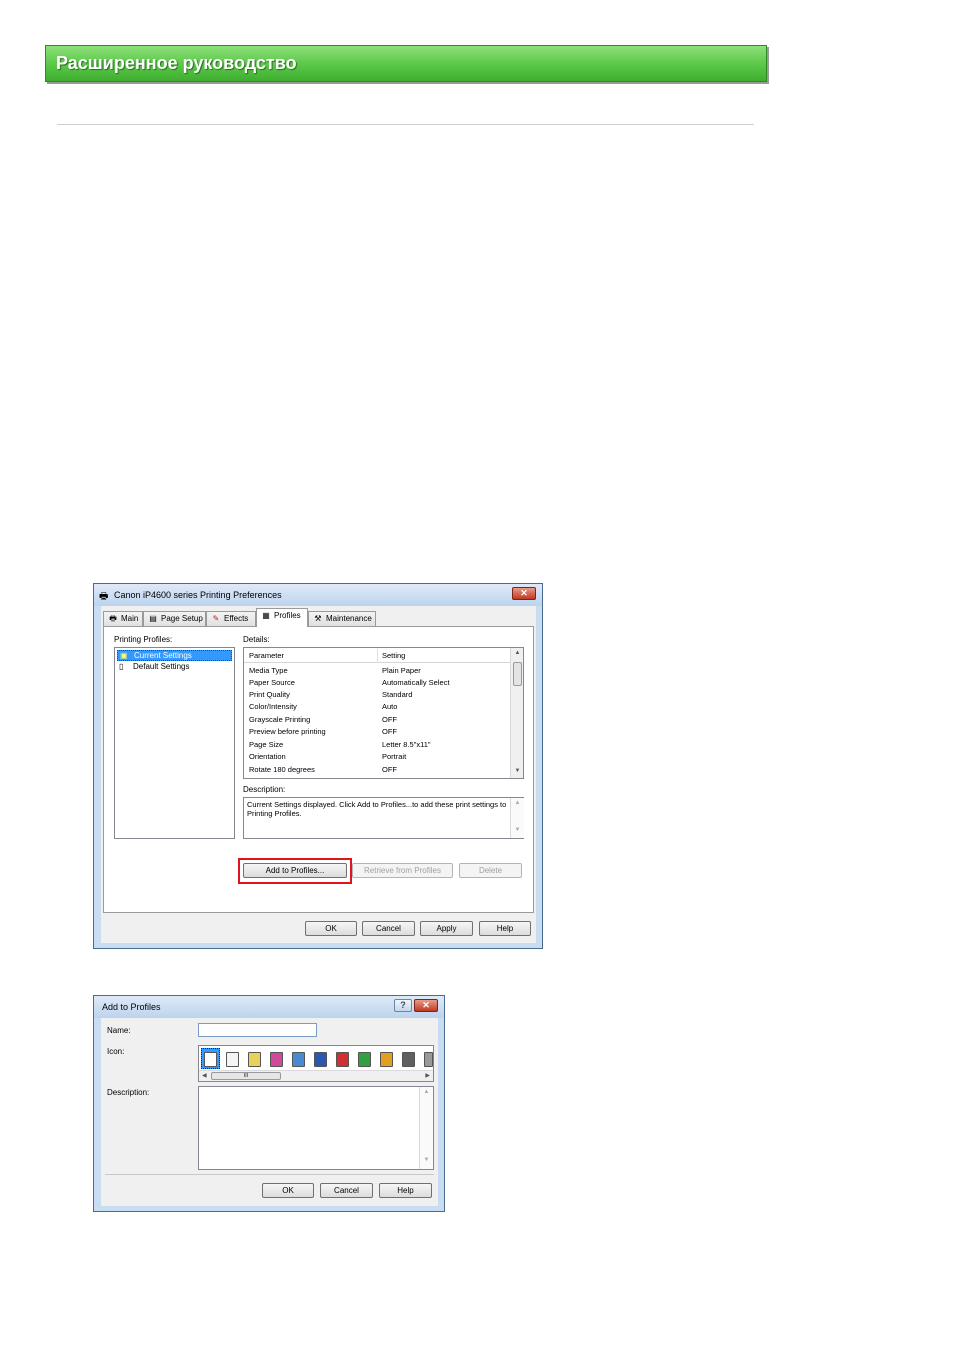 The height and width of the screenshot is (1350, 954). I want to click on profile-icon: ▣, so click(124, 655).